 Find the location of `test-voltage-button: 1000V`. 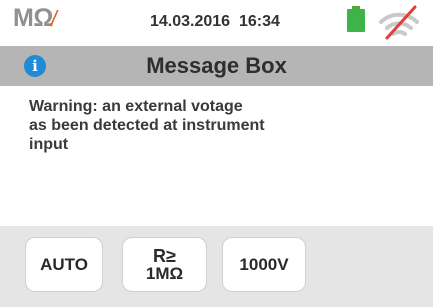

test-voltage-button: 1000V is located at coordinates (264, 264).